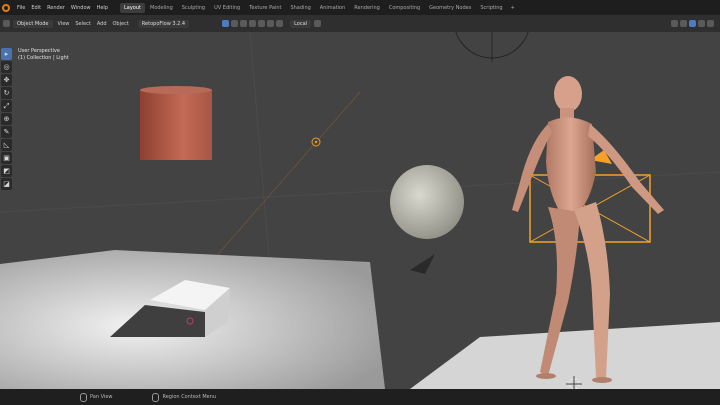 Image resolution: width=720 pixels, height=405 pixels. What do you see at coordinates (6, 93) in the screenshot?
I see `rotate-tool-icon: ↻` at bounding box center [6, 93].